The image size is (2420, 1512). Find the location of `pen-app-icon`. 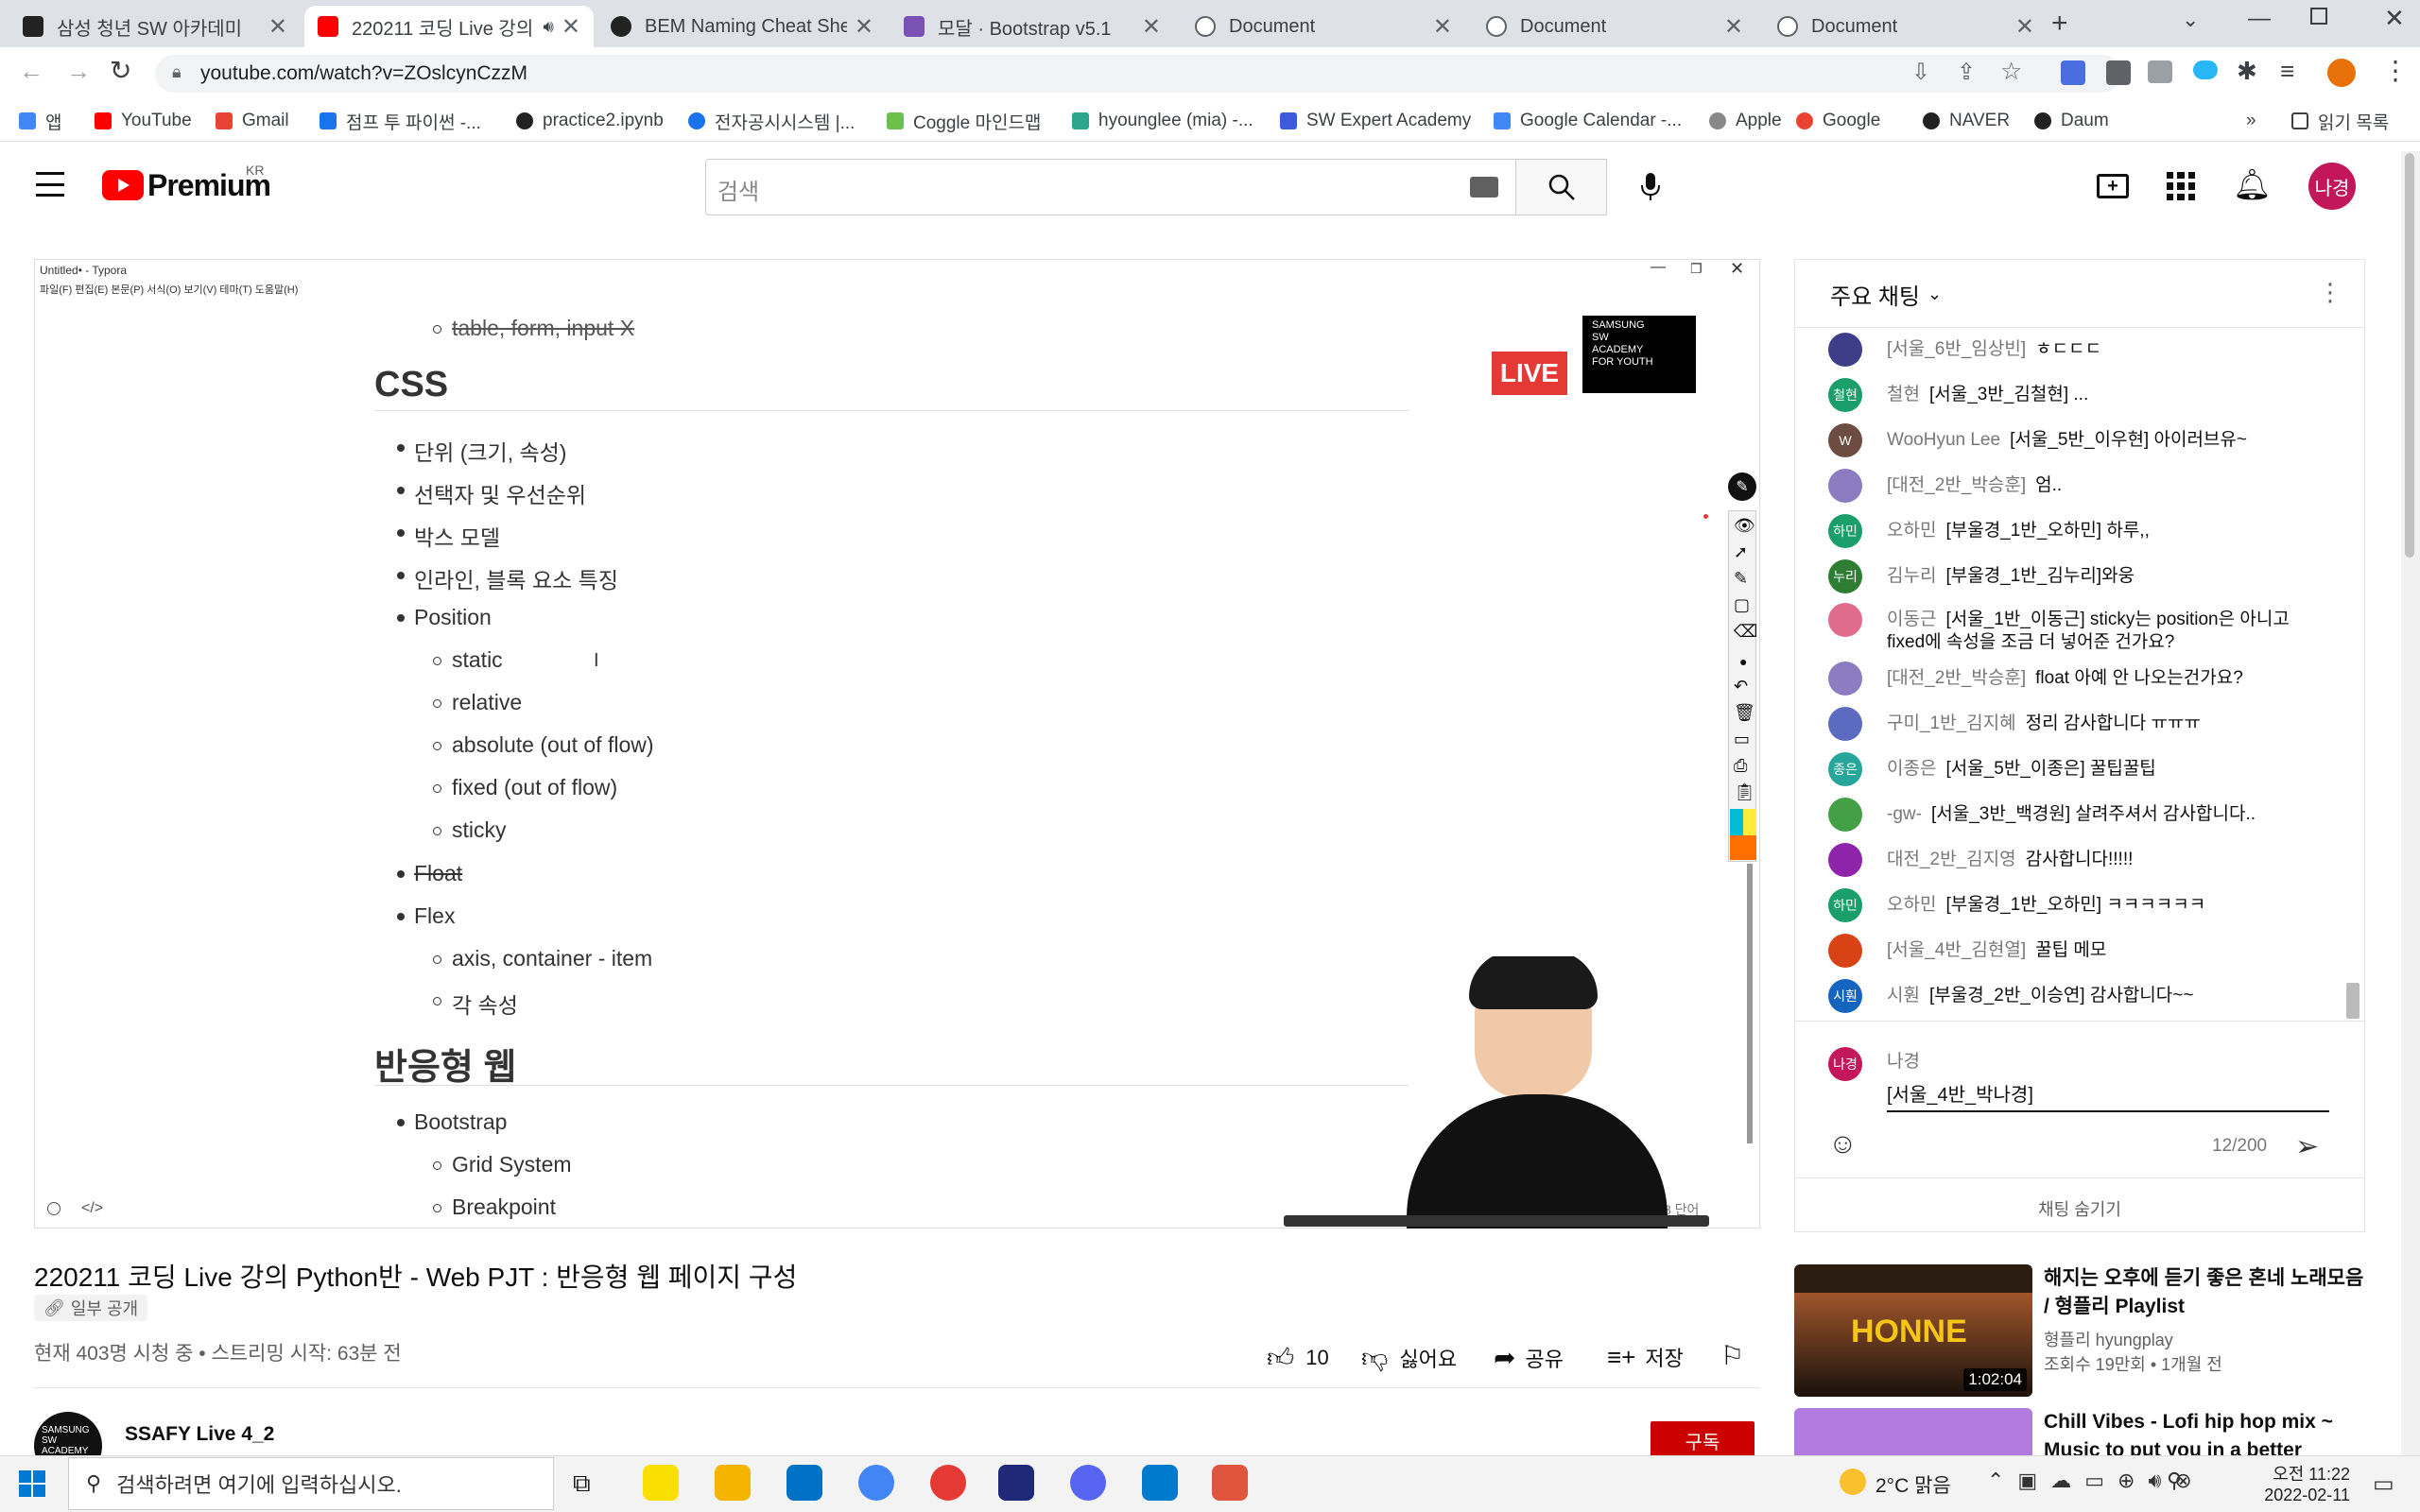

pen-app-icon is located at coordinates (1230, 1483).